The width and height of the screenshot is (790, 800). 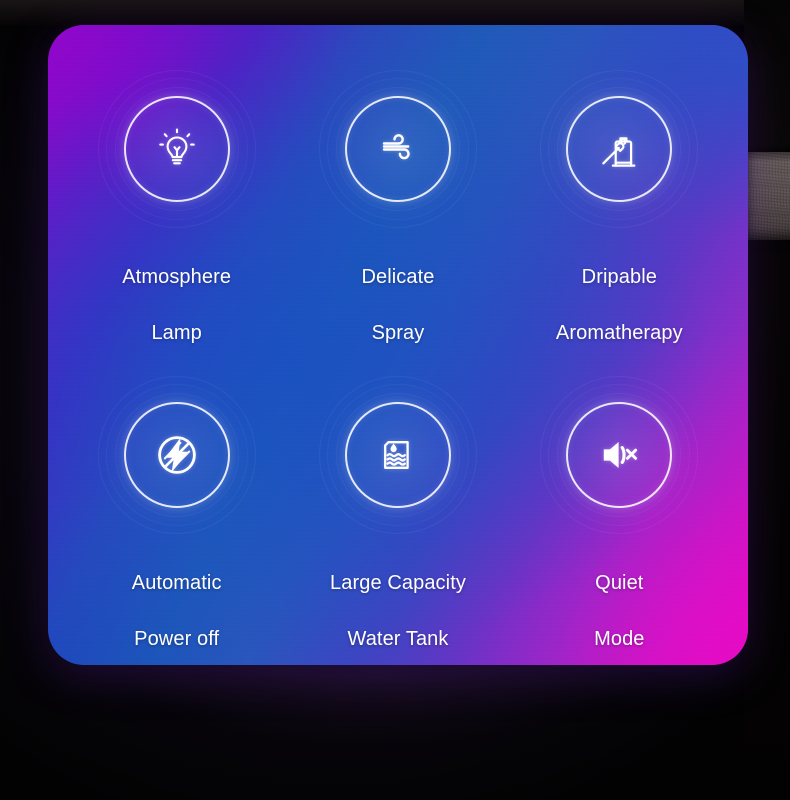 I want to click on dropper-bottle-icon, so click(x=619, y=152).